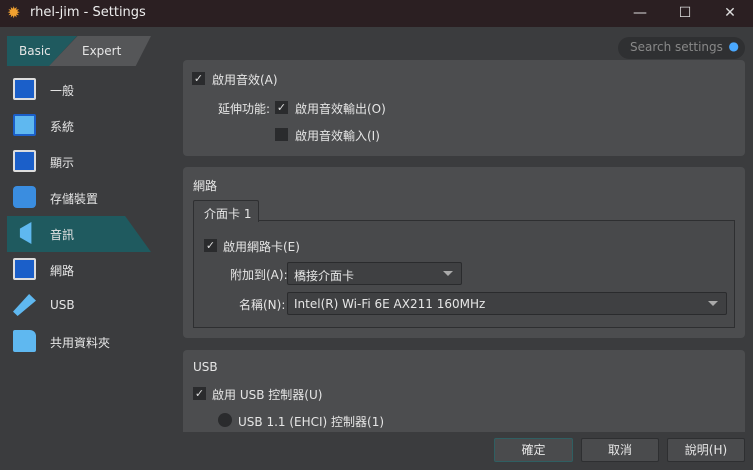 This screenshot has width=753, height=470. I want to click on sidebar-item-storage: 存儲裝置, so click(79, 198).